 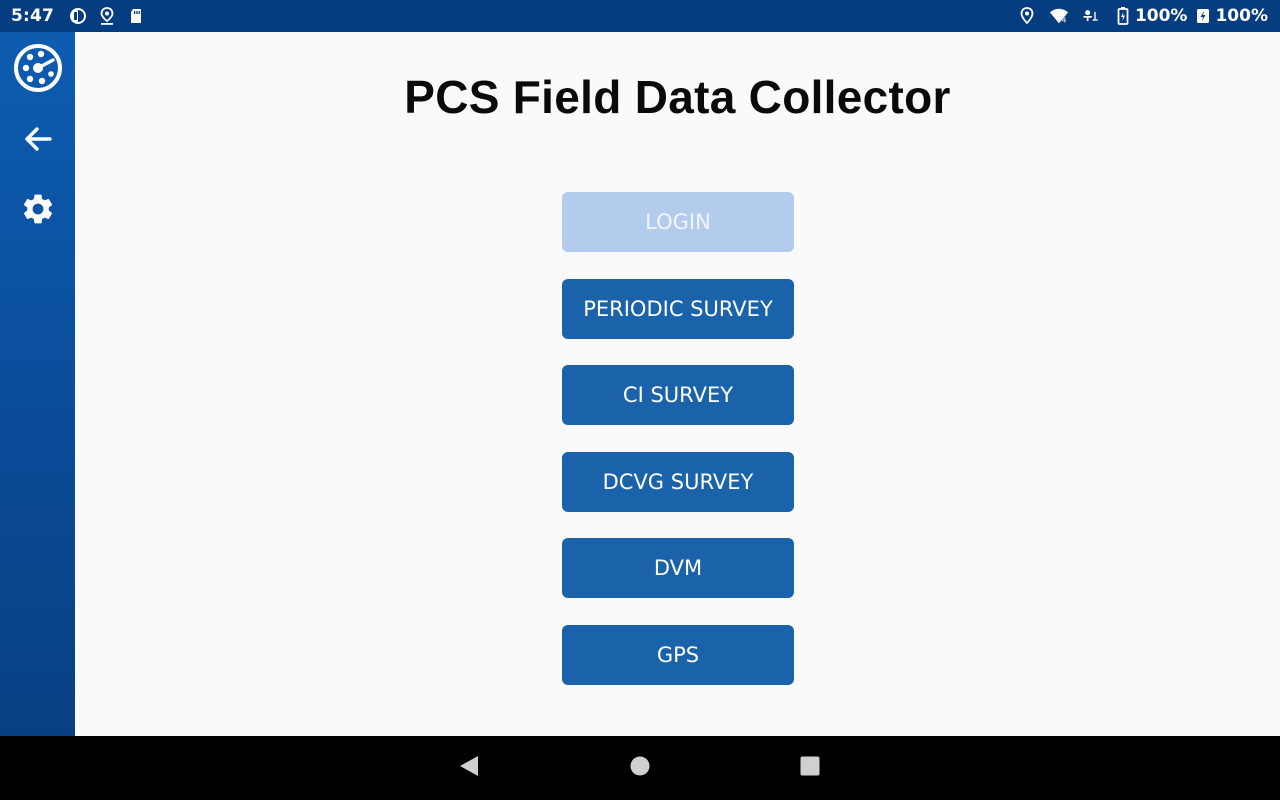 I want to click on status-bar: 5:47 4 100% 100%, so click(x=640, y=16).